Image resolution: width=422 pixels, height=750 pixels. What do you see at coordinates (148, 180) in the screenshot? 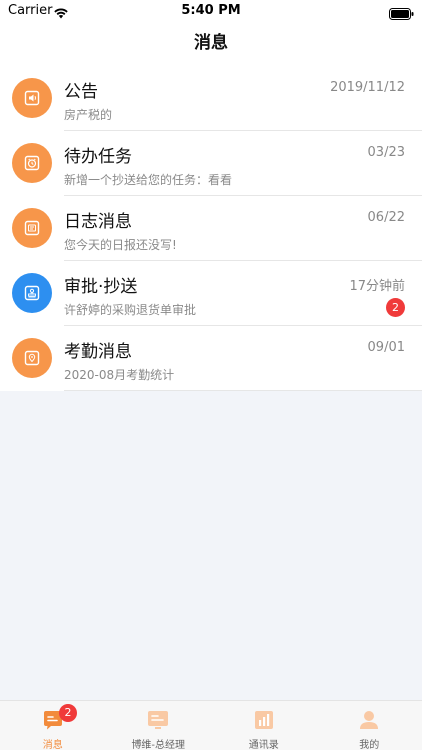
I see `message-preview: 新增一个抄送给您的任务：看看` at bounding box center [148, 180].